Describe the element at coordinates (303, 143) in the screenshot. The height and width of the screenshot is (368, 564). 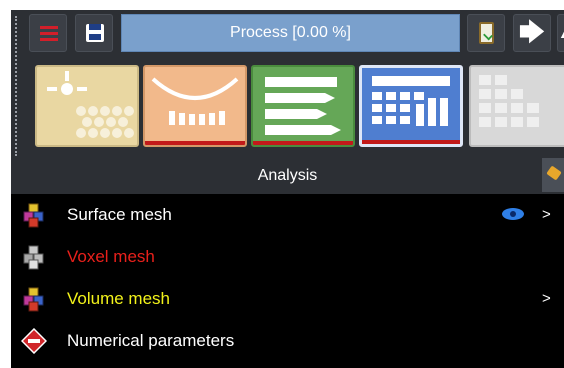
I see `tile-mesh-rules-underline` at that location.